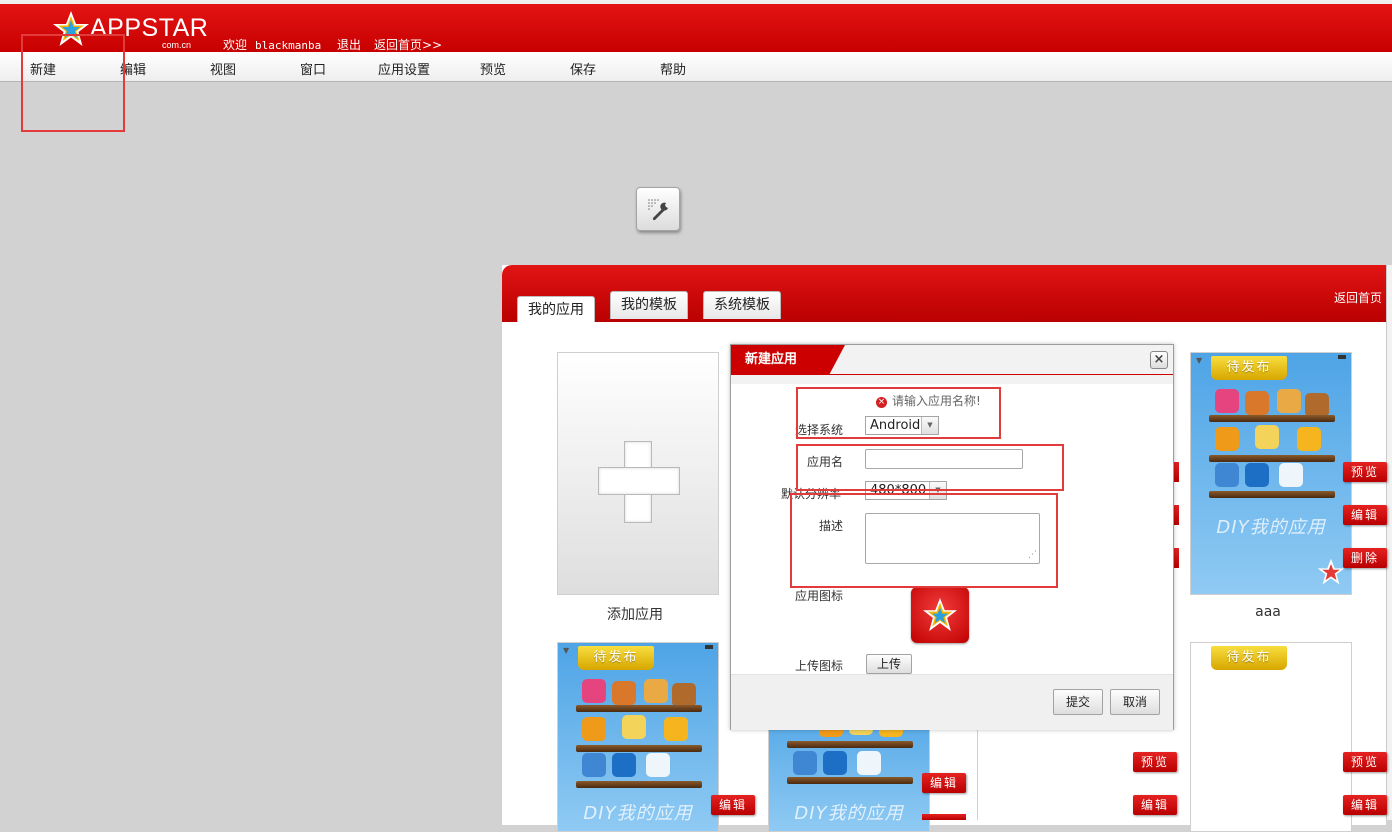 This screenshot has width=1392, height=832. What do you see at coordinates (313, 68) in the screenshot?
I see `menu-window: 窗口` at bounding box center [313, 68].